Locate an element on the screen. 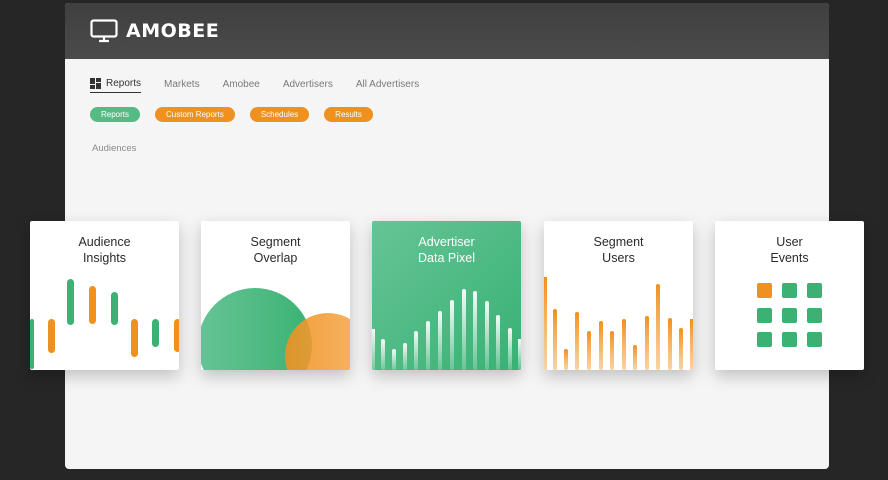  nav-item-markets: Markets is located at coordinates (182, 86).